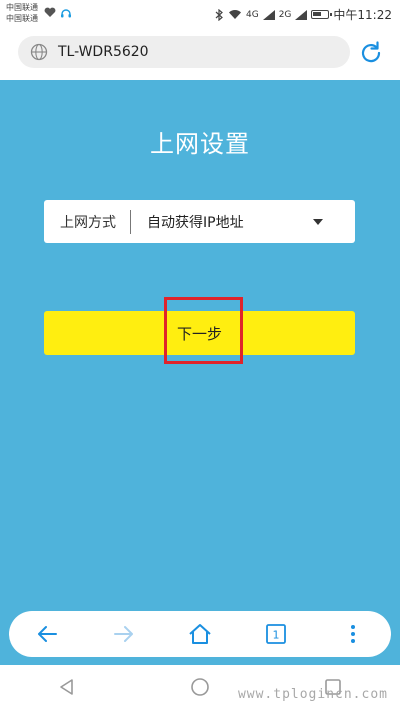 This screenshot has height=711, width=400. I want to click on heart-icon, so click(50, 12).